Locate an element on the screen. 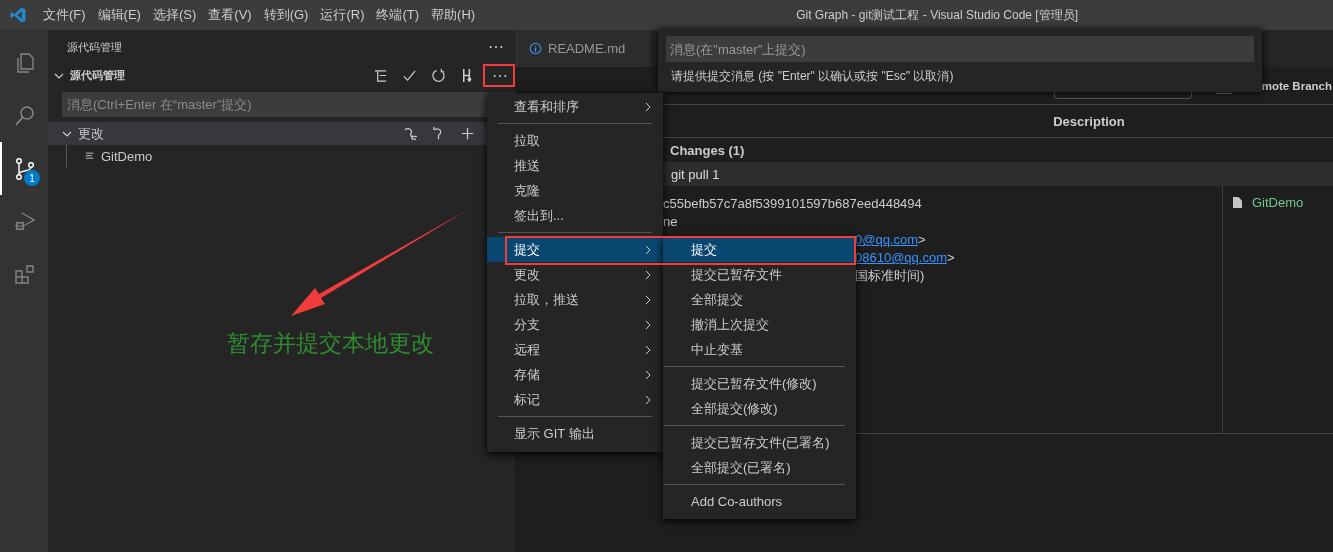  window-title: Git Graph - git测试工程 - Visual Studio Code [管理员] is located at coordinates (937, 15).